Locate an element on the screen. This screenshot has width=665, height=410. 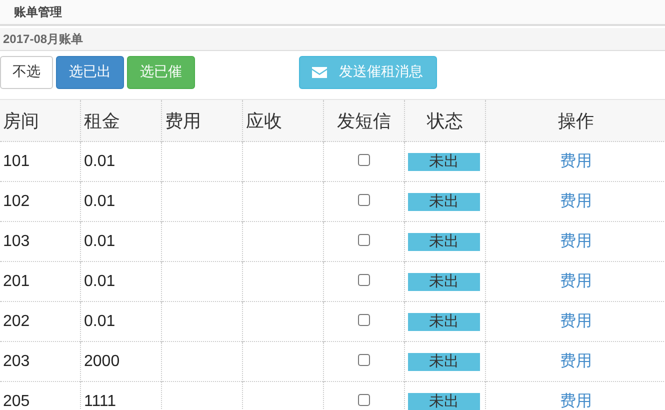
column-header: 发短信 is located at coordinates (364, 121).